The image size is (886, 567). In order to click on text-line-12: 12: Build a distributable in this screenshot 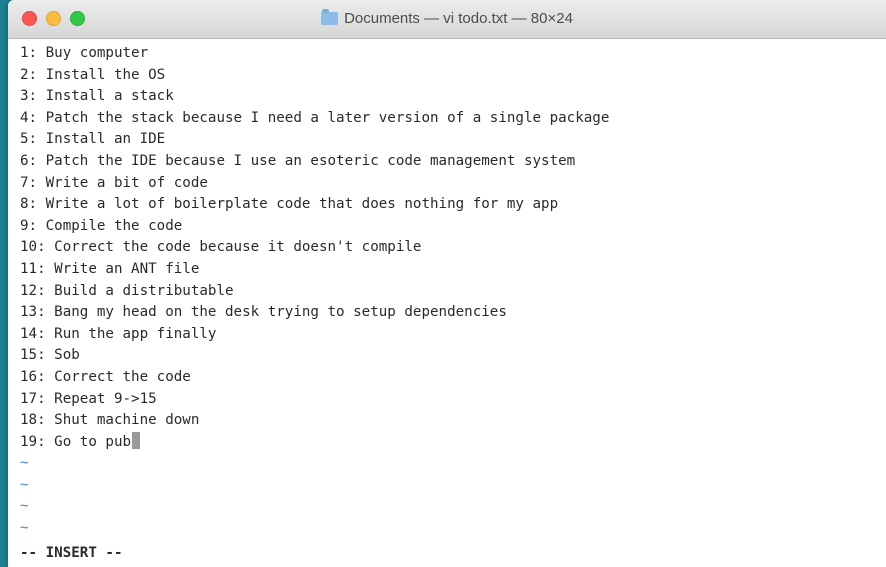, I will do `click(127, 290)`.